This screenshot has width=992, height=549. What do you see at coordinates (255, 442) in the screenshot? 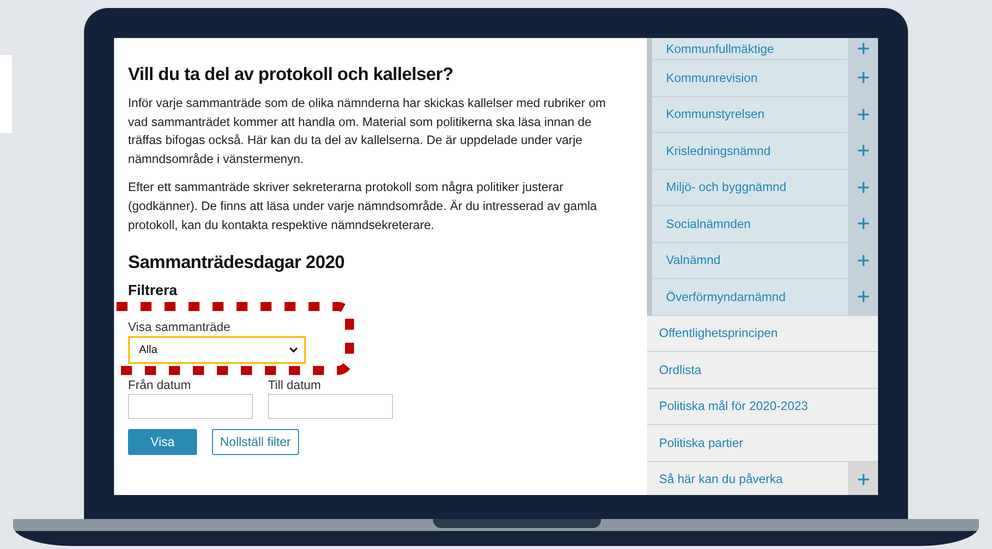
I see `reset-filter-button: Nollställ filter` at bounding box center [255, 442].